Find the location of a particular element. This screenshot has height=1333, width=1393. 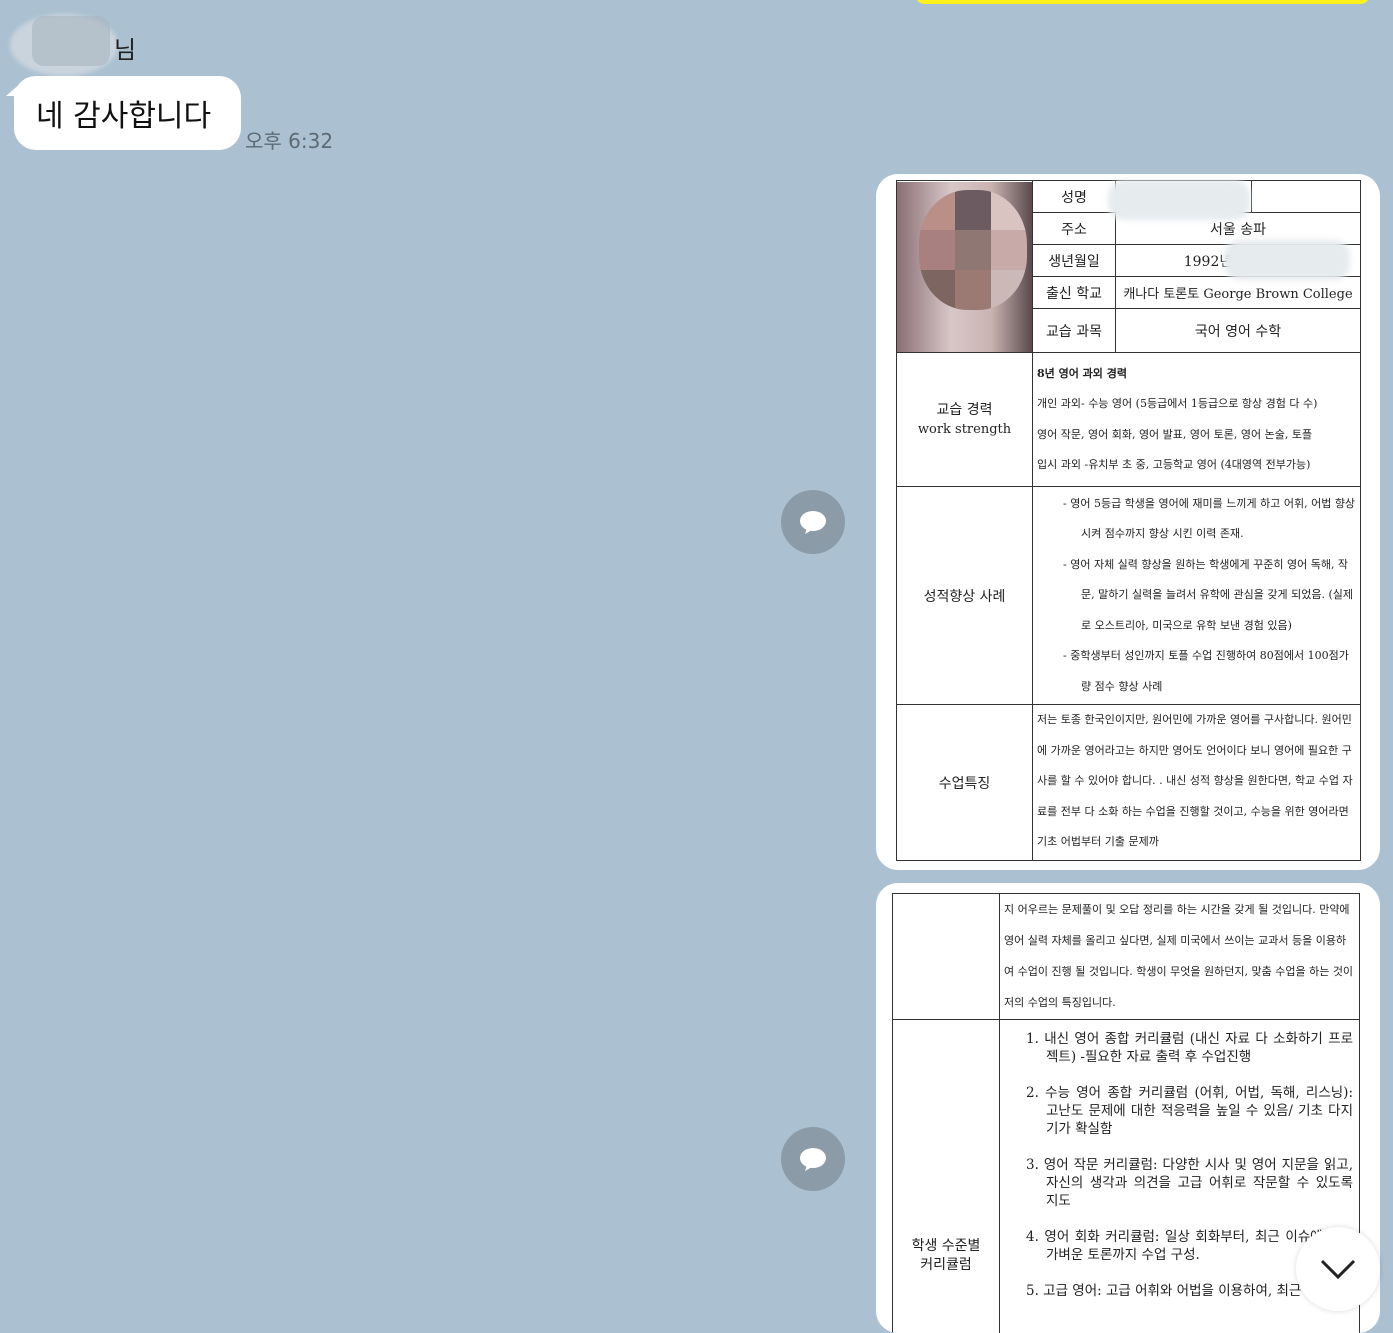

label-career: 교습 경력work strength is located at coordinates (965, 420).